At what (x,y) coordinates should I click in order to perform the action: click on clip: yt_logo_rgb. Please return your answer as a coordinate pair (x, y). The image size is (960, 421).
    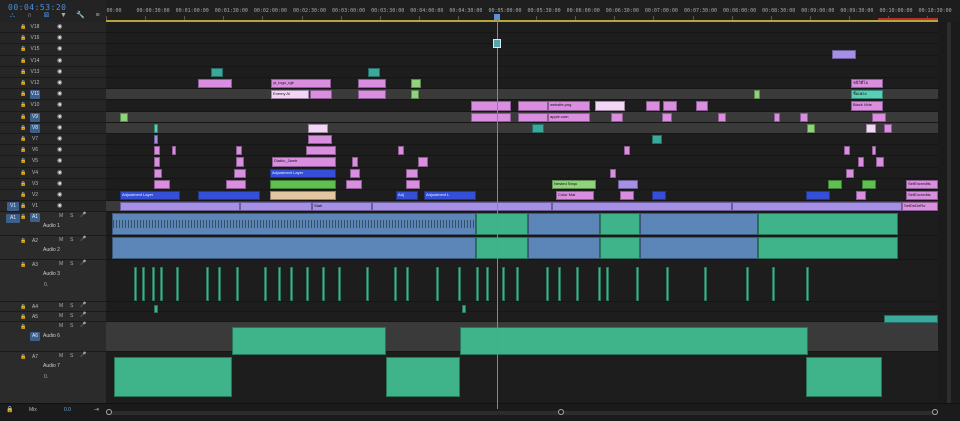
    Looking at the image, I should click on (301, 84).